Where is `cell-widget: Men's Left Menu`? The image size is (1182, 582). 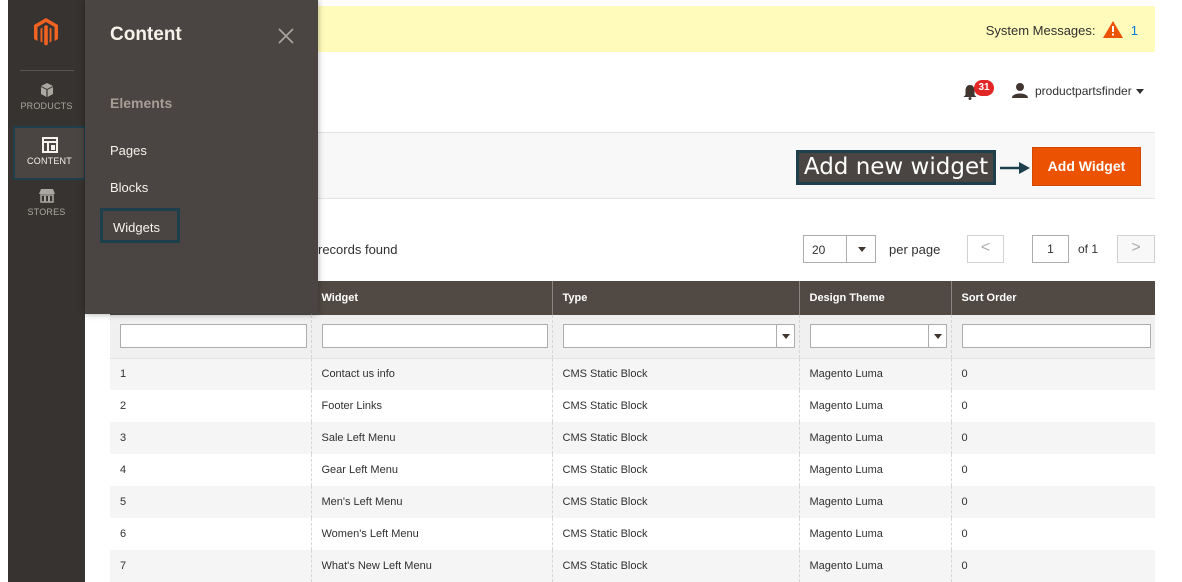 cell-widget: Men's Left Menu is located at coordinates (431, 502).